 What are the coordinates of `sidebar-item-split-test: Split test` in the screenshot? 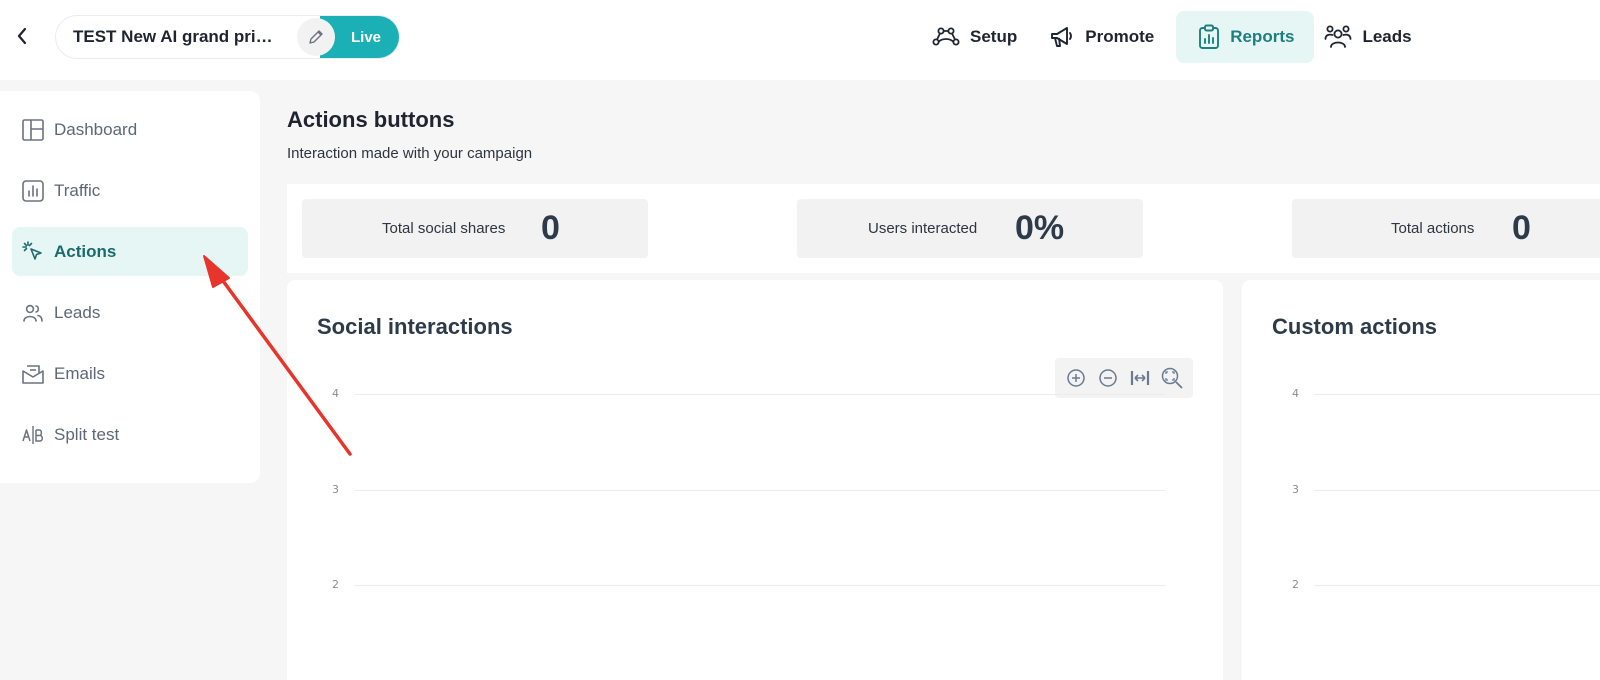 It's located at (130, 434).